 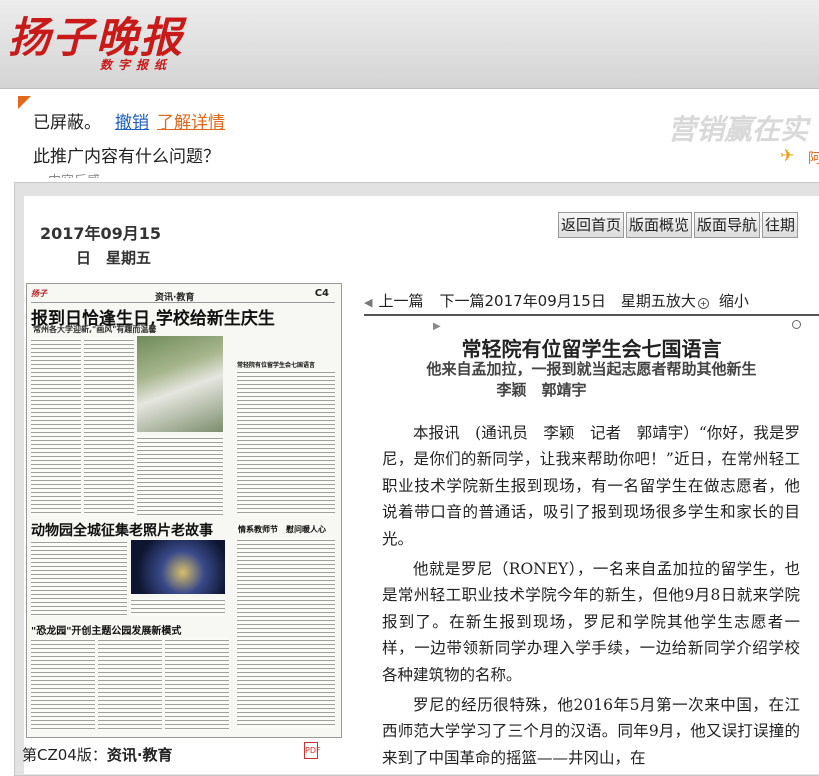 I want to click on zoom-in-icon: +, so click(x=703, y=303).